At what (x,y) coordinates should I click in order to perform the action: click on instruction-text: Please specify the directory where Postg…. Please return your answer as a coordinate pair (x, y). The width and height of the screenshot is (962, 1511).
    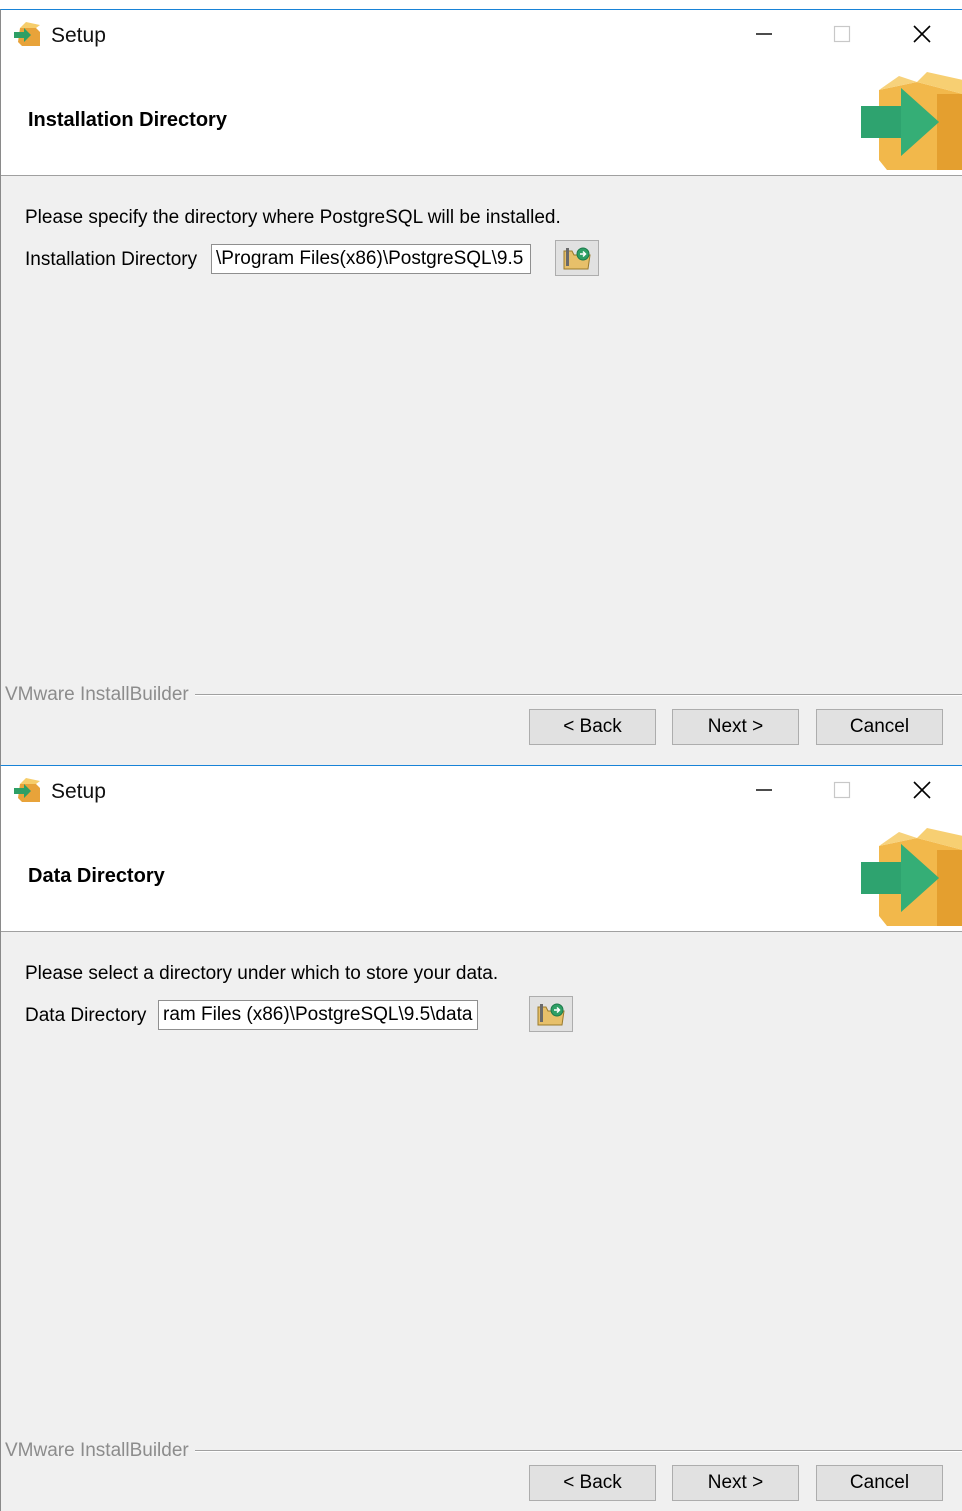
    Looking at the image, I should click on (293, 217).